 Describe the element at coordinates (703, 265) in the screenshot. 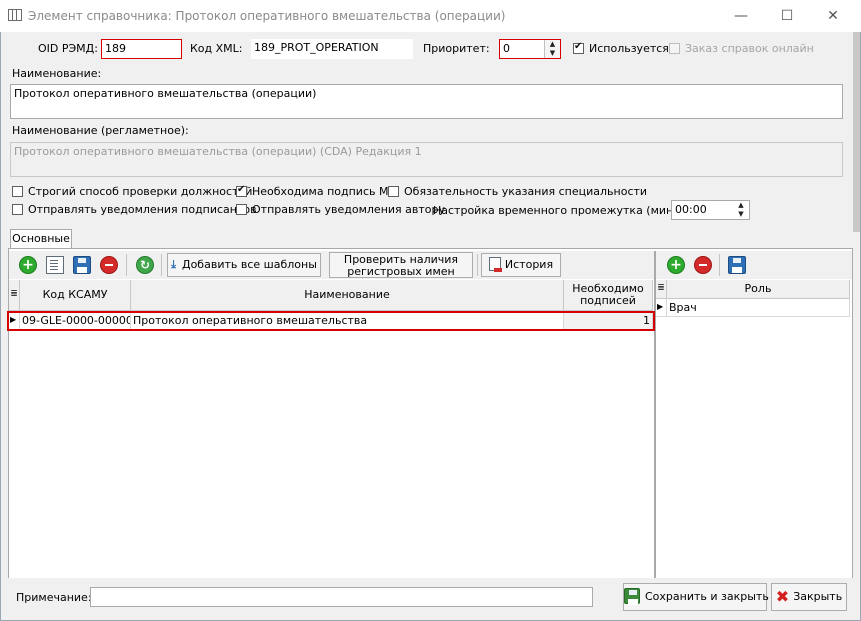

I see `delete-role-icon` at that location.